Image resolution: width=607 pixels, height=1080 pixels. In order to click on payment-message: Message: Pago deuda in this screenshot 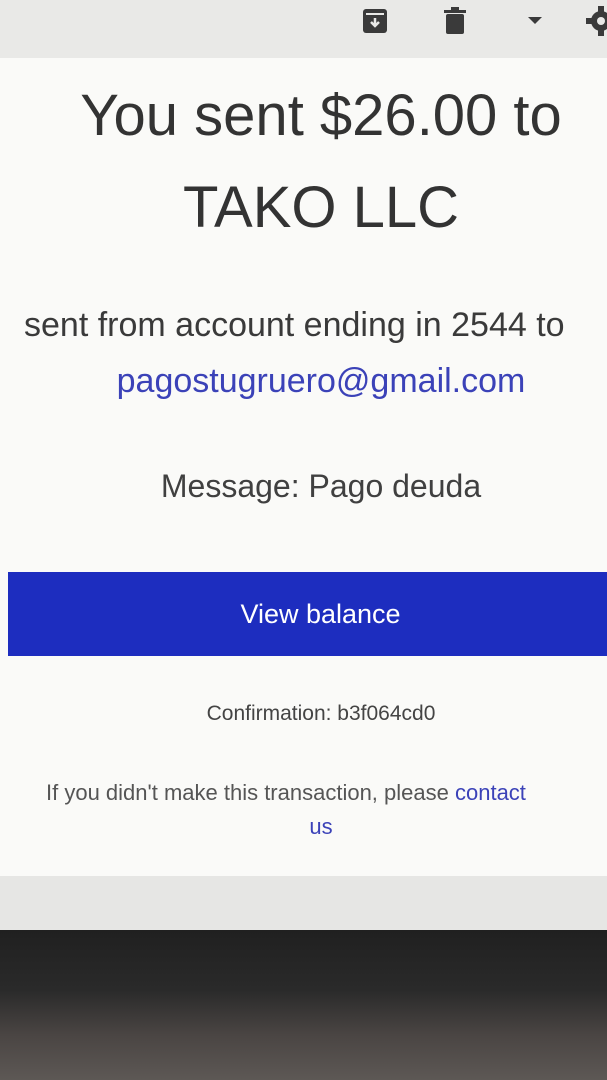, I will do `click(321, 486)`.